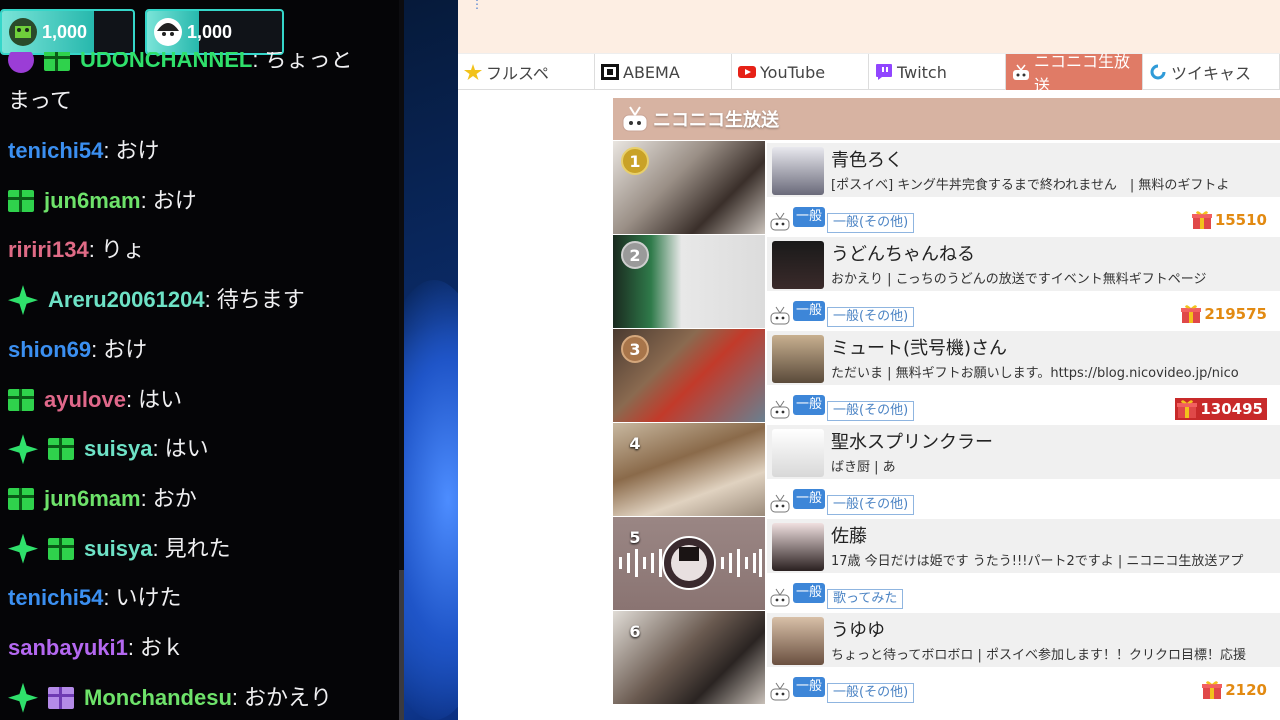 The width and height of the screenshot is (1280, 720). I want to click on tab-abema: ABEMA, so click(663, 72).